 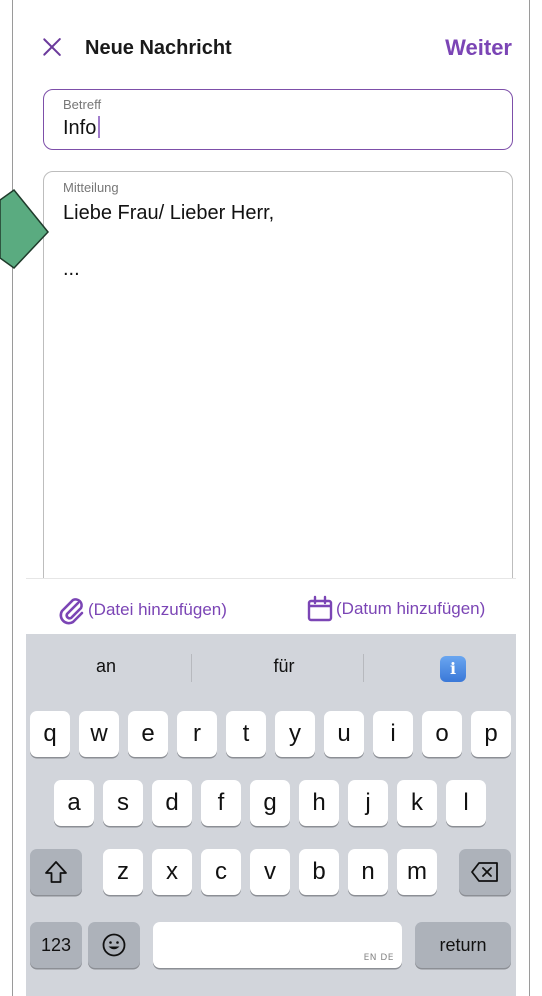 I want to click on key-a: a, so click(x=74, y=803).